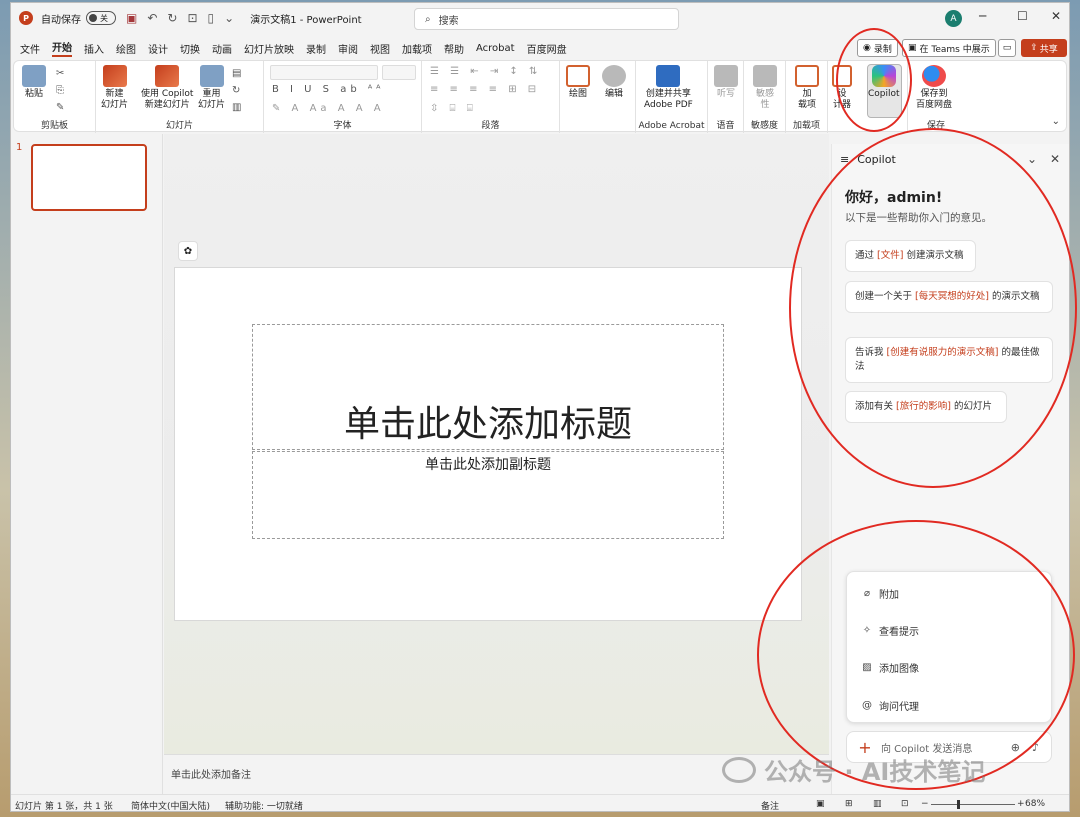  Describe the element at coordinates (614, 82) in the screenshot. I see `editing-button: 编辑` at that location.